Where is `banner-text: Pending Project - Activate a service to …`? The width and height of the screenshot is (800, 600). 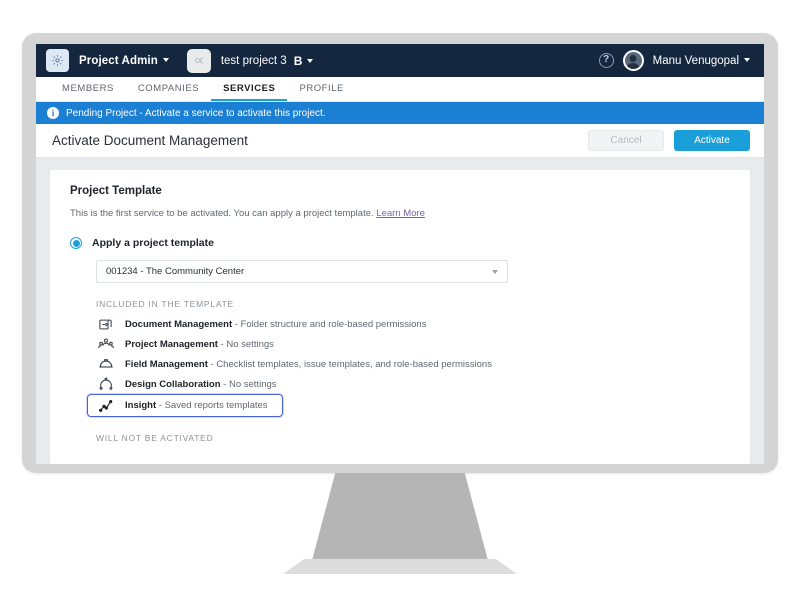 banner-text: Pending Project - Activate a service to … is located at coordinates (196, 113).